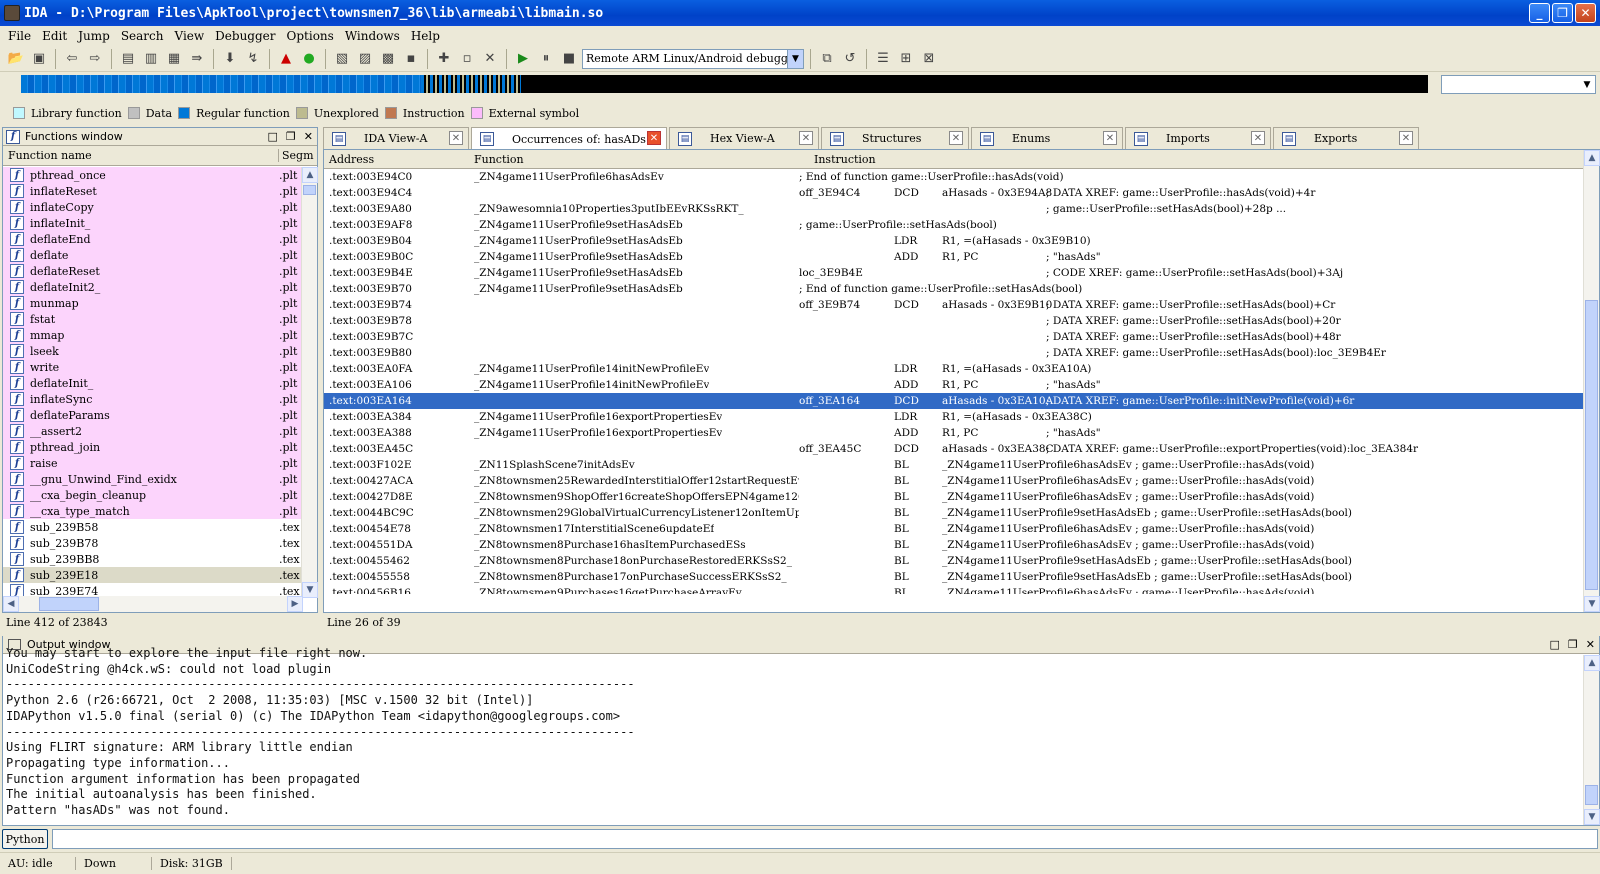 The height and width of the screenshot is (874, 1600). Describe the element at coordinates (153, 479) in the screenshot. I see `function-list-item: f __gnu_Unwind_Find_exidx .plt` at that location.